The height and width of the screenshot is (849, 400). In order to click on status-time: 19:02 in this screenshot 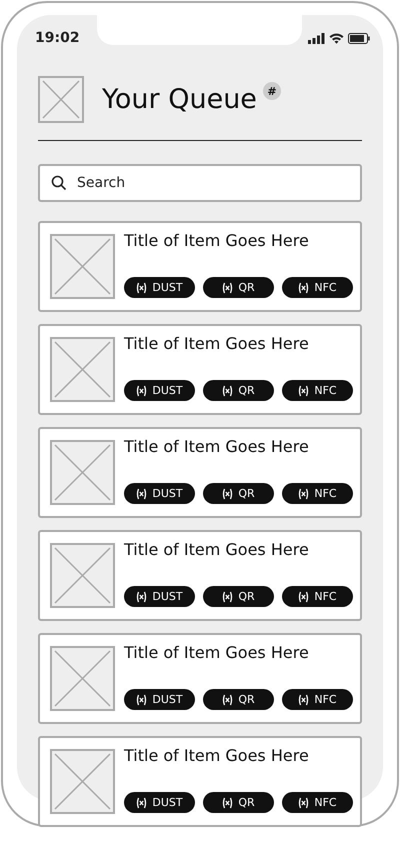, I will do `click(57, 38)`.